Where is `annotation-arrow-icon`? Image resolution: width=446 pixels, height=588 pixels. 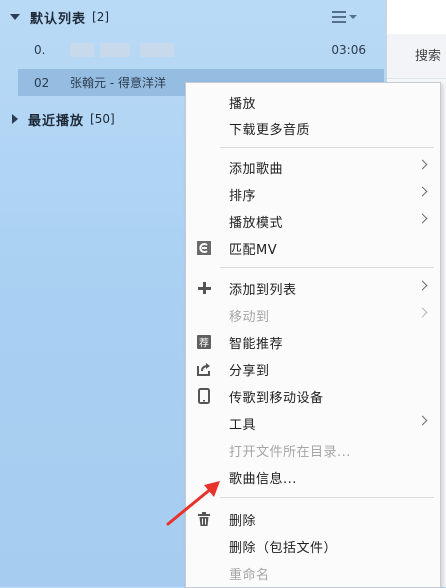
annotation-arrow-icon is located at coordinates (193, 503).